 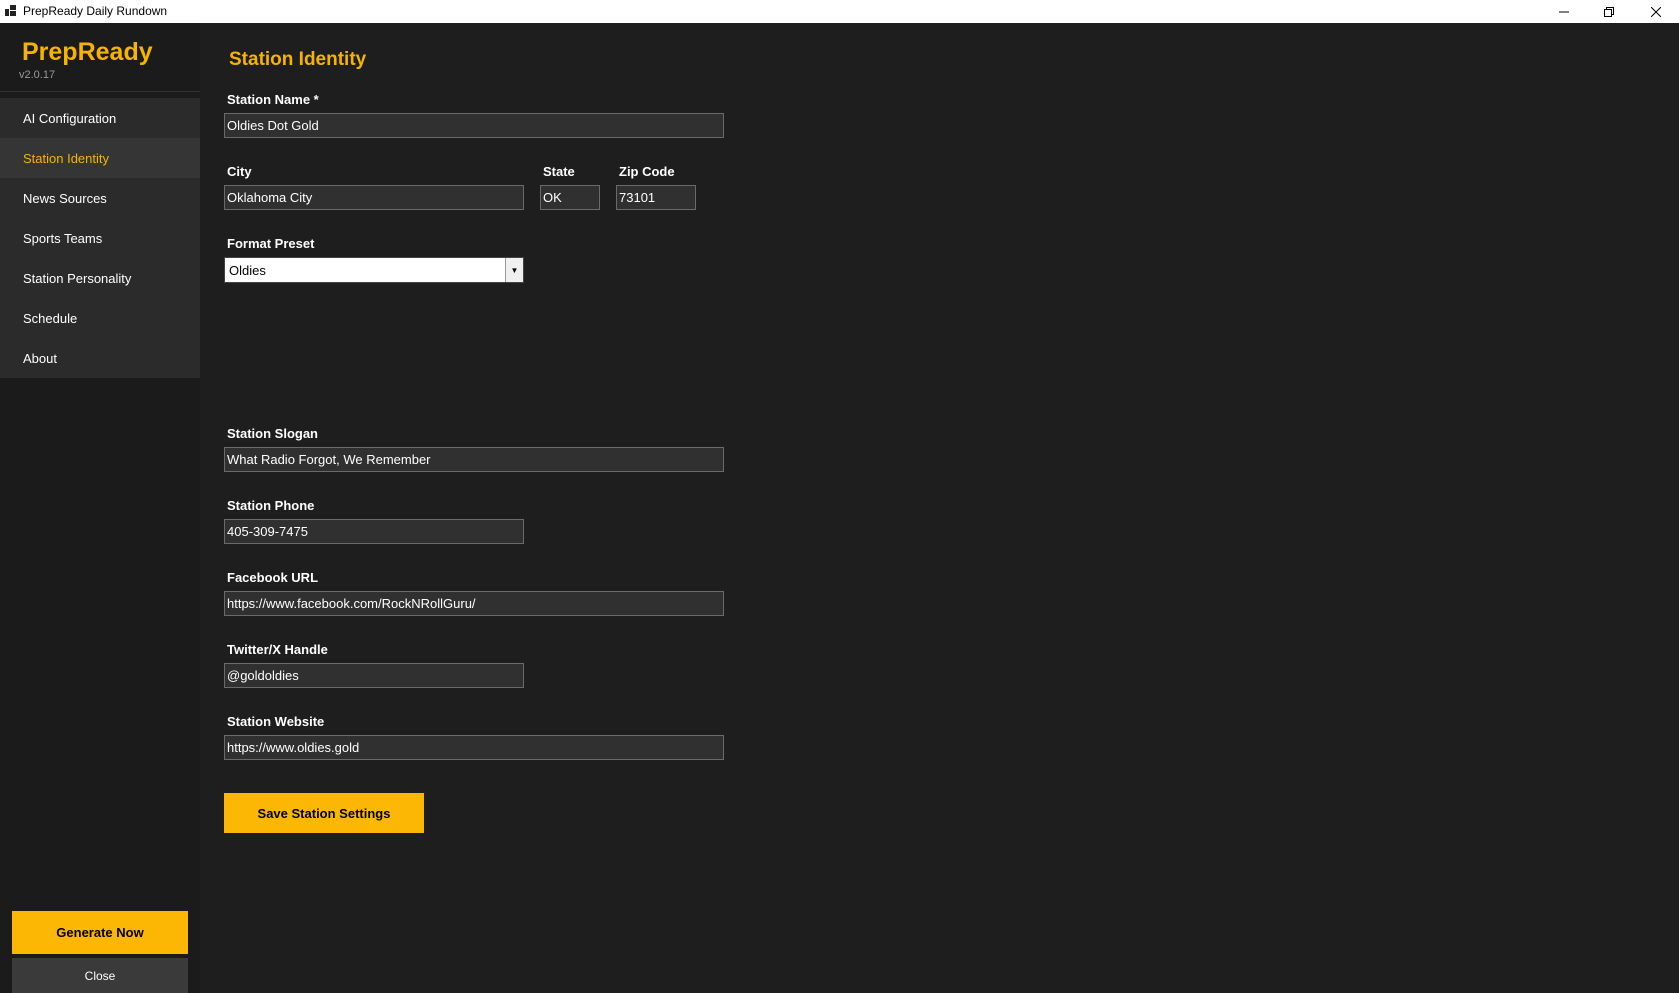 What do you see at coordinates (100, 932) in the screenshot?
I see `generate-now-button: Generate Now` at bounding box center [100, 932].